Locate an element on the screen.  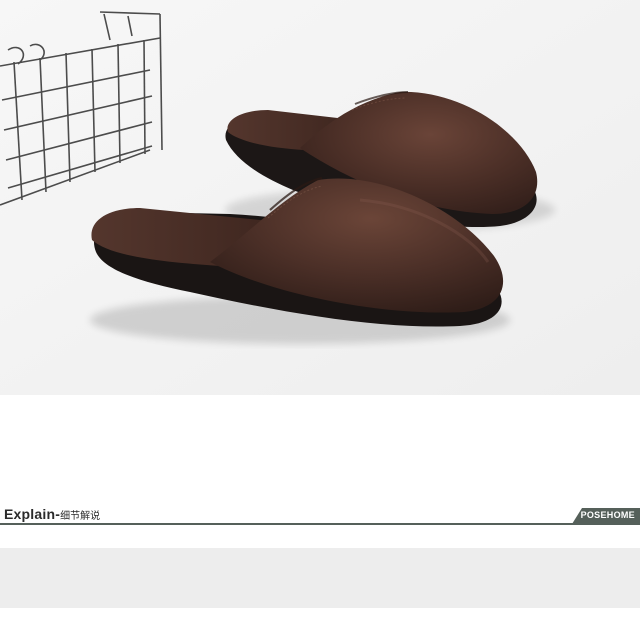
brand-tab: POSEHOME is located at coordinates (606, 516).